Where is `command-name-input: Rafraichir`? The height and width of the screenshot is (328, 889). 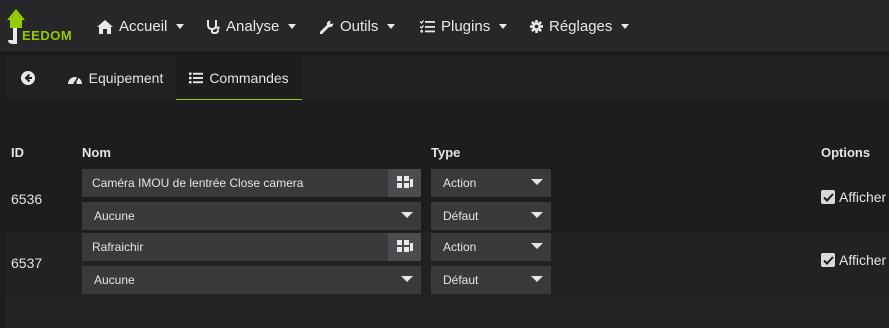
command-name-input: Rafraichir is located at coordinates (235, 247).